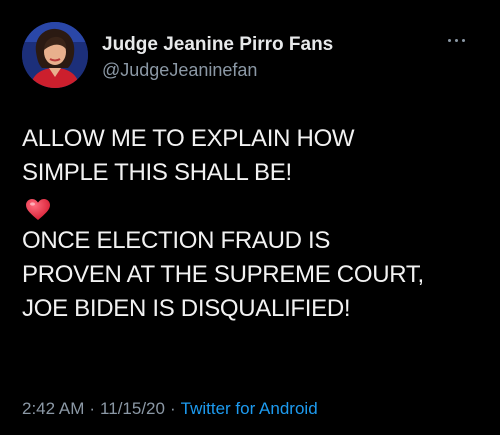 Image resolution: width=500 pixels, height=435 pixels. What do you see at coordinates (217, 45) in the screenshot?
I see `author-display-name: Judge Jeanine Pirro Fans` at bounding box center [217, 45].